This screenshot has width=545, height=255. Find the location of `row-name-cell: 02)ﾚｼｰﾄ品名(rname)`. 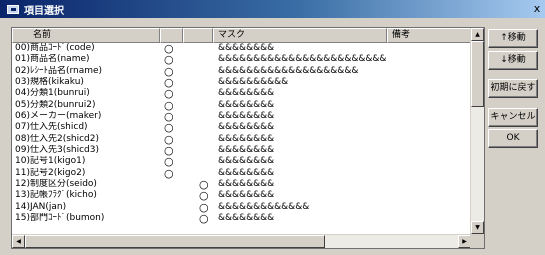

row-name-cell: 02)ﾚｼｰﾄ品名(rname) is located at coordinates (59, 70).